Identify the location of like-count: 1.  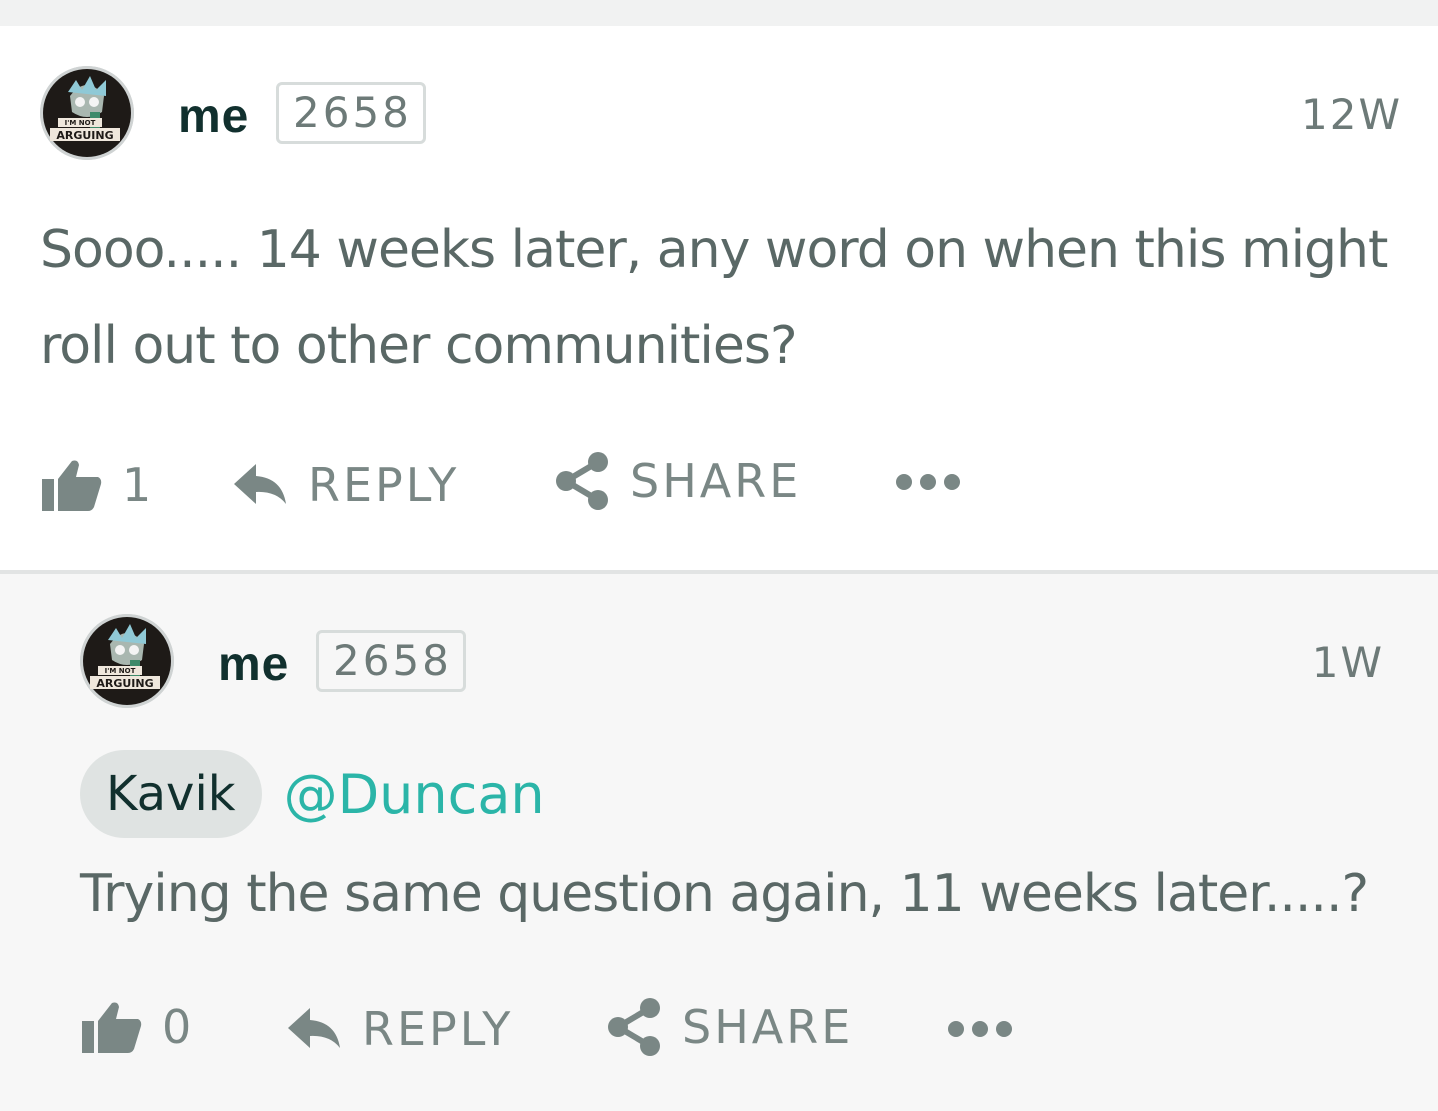
(137, 485).